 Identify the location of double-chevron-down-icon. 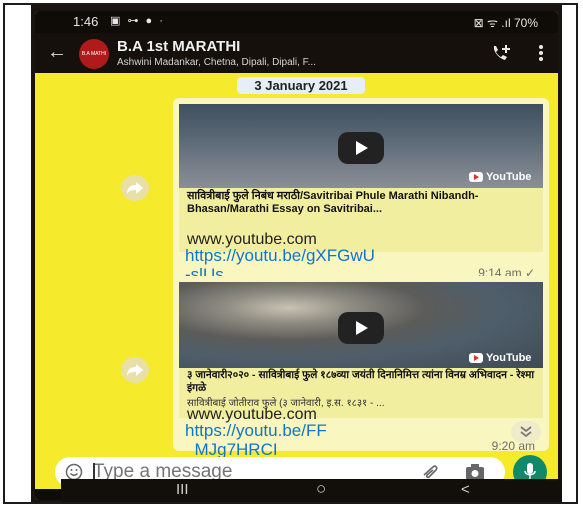
(526, 432).